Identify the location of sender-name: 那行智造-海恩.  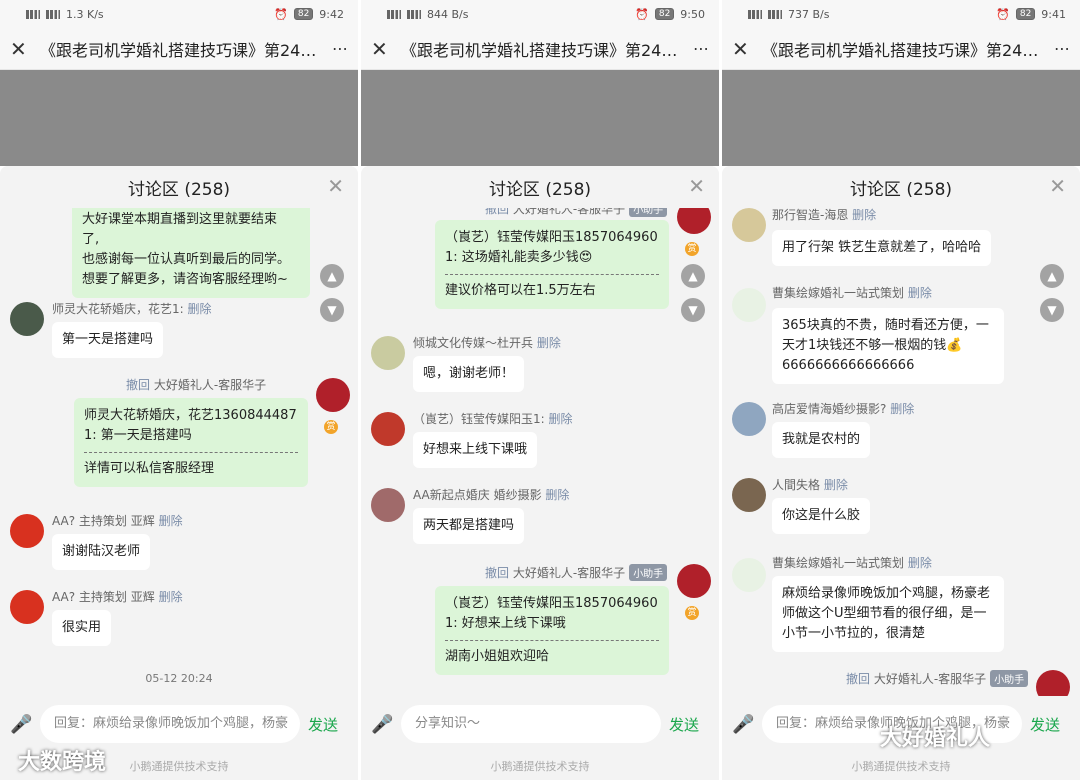
(810, 215).